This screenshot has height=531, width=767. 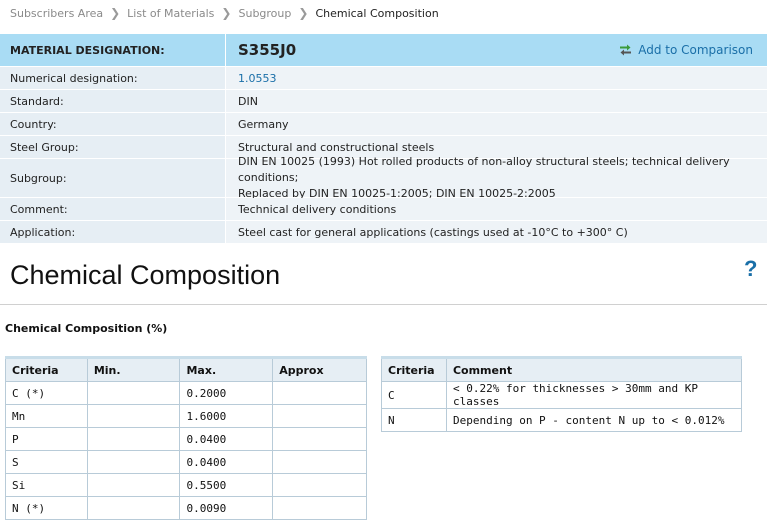 I want to click on info-label: Numerical designation:, so click(x=113, y=78).